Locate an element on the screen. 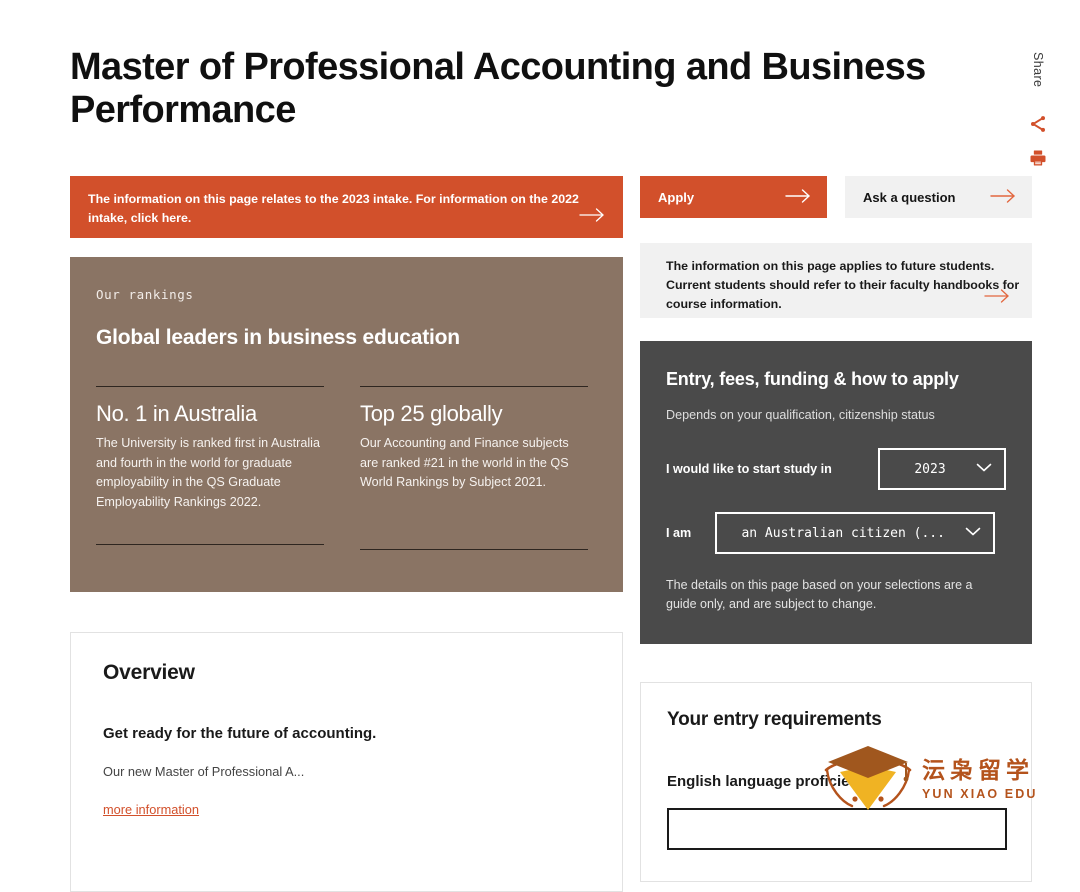 This screenshot has width=1080, height=892. citizenship-label: I am is located at coordinates (679, 533).